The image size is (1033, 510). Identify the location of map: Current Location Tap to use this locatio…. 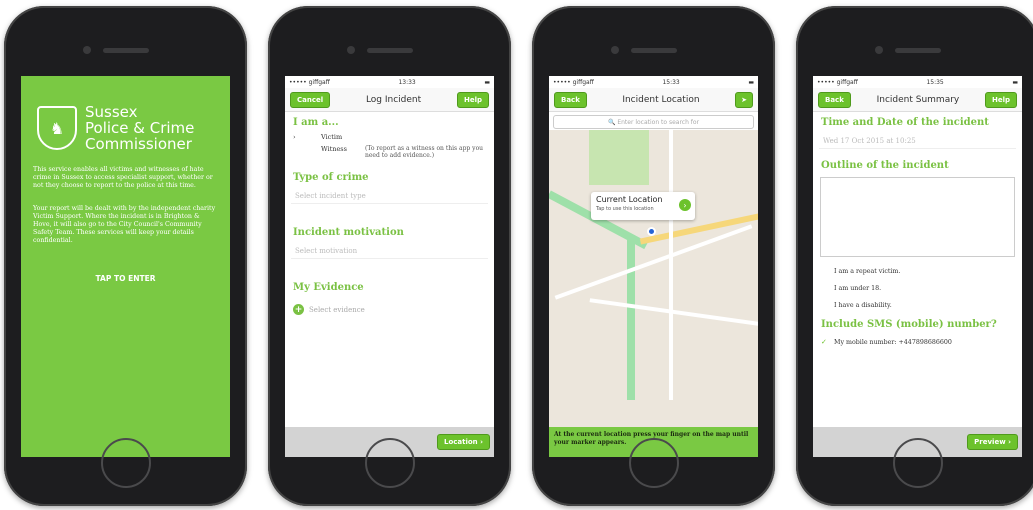
(653, 278).